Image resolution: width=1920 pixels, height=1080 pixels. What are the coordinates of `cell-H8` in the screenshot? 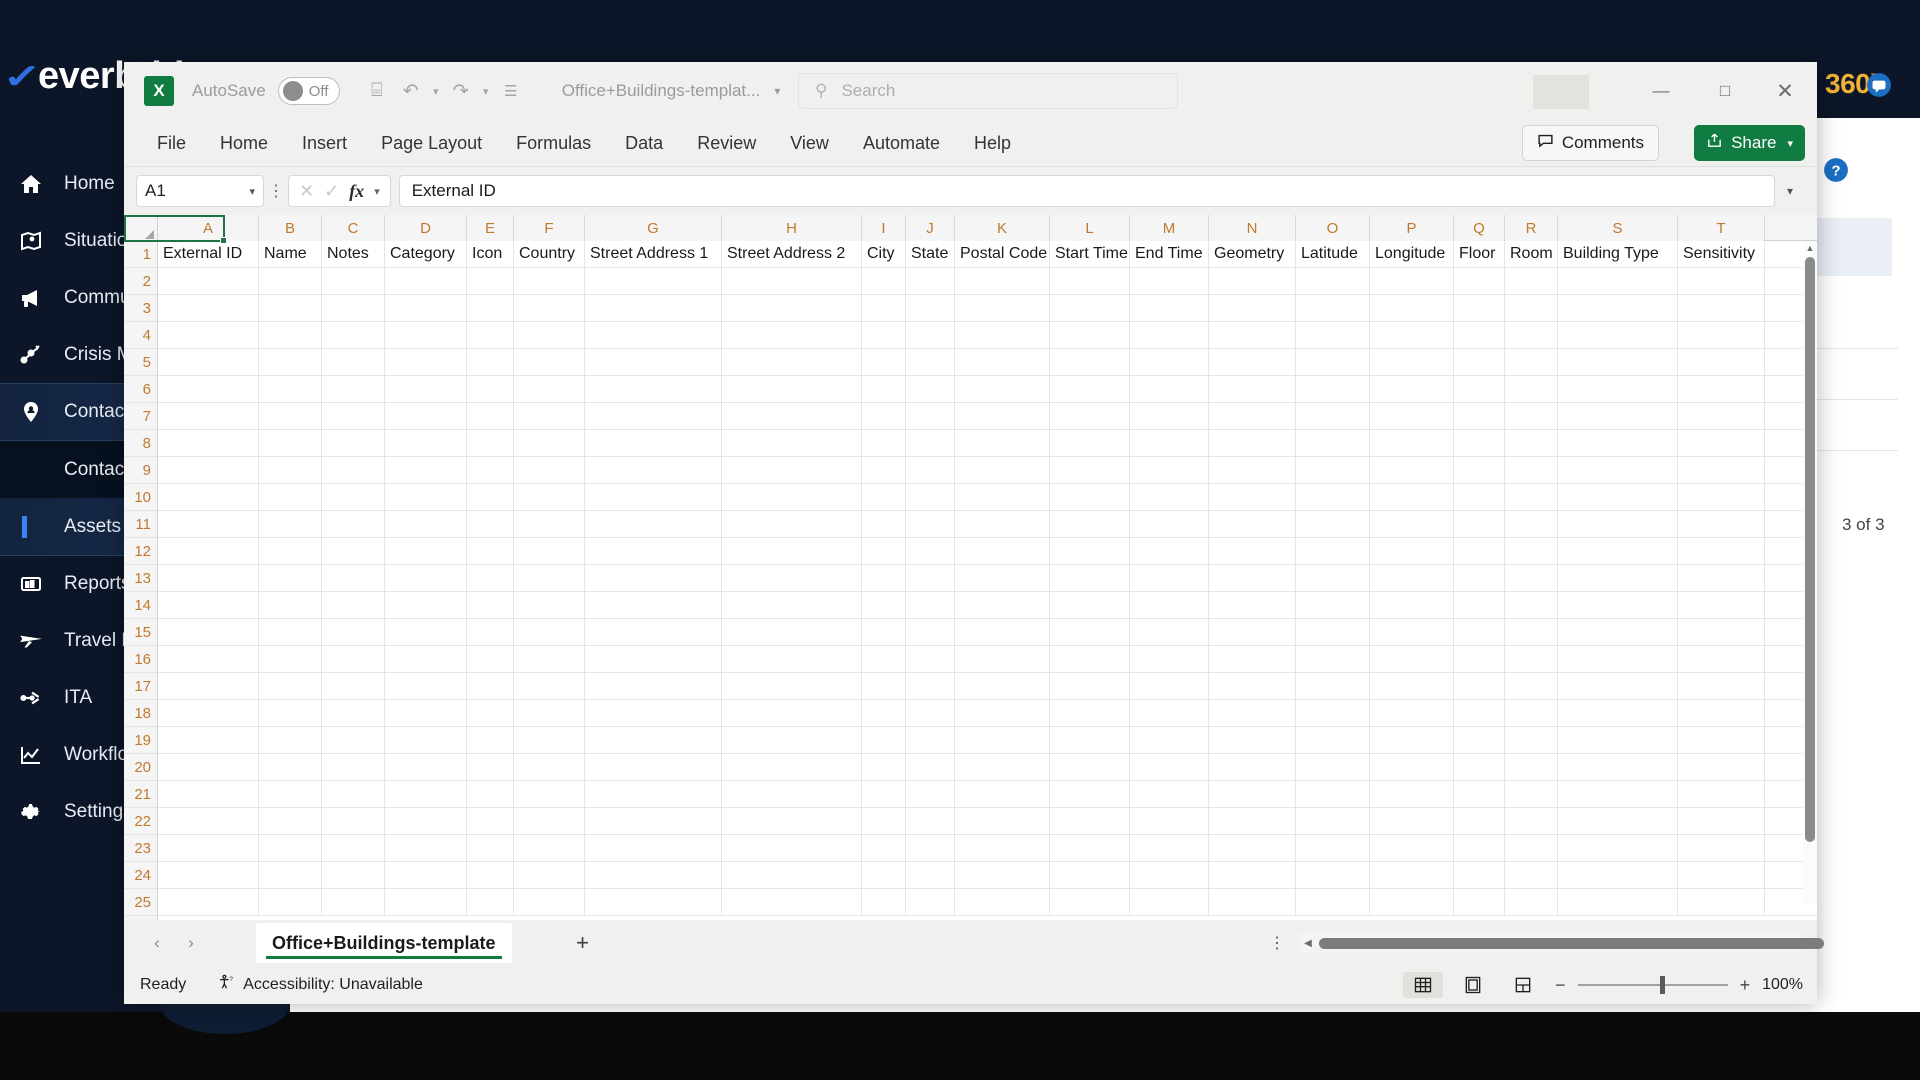 It's located at (792, 443).